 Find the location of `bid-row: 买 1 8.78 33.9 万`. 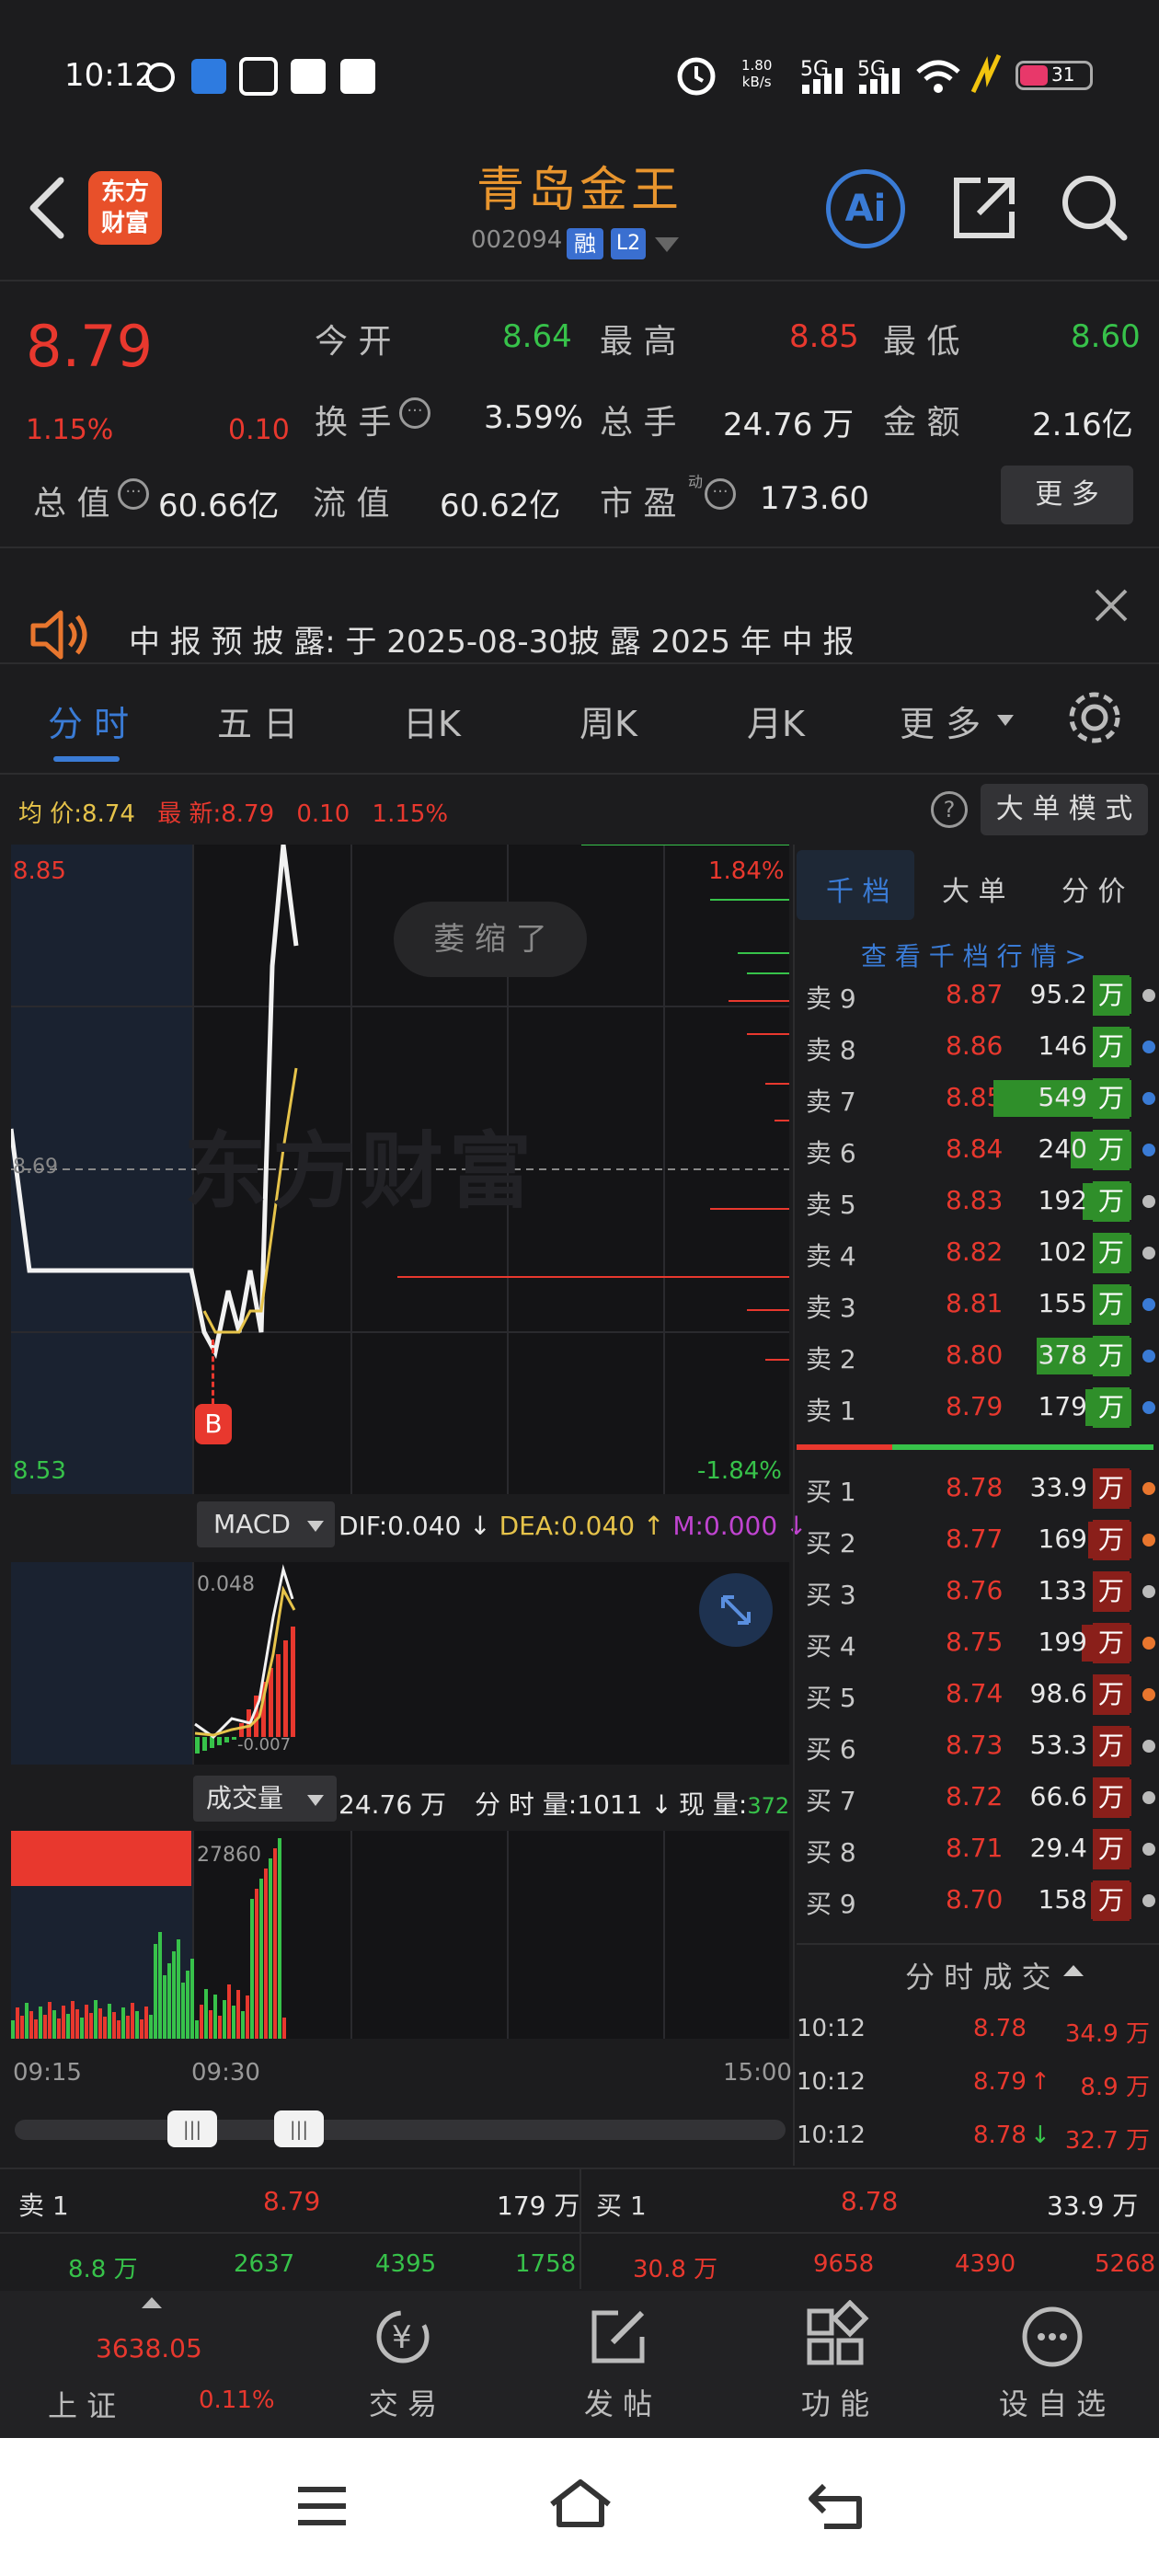

bid-row: 买 1 8.78 33.9 万 is located at coordinates (980, 1488).